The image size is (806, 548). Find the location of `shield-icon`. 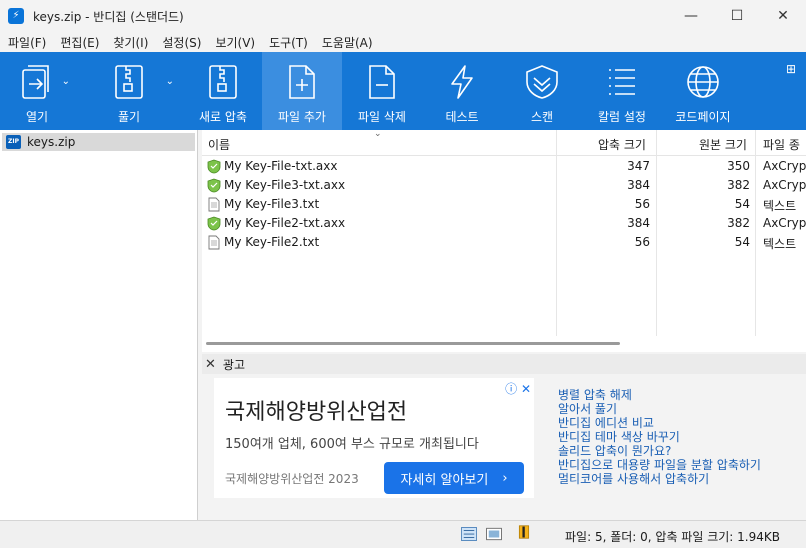

shield-icon is located at coordinates (214, 166).